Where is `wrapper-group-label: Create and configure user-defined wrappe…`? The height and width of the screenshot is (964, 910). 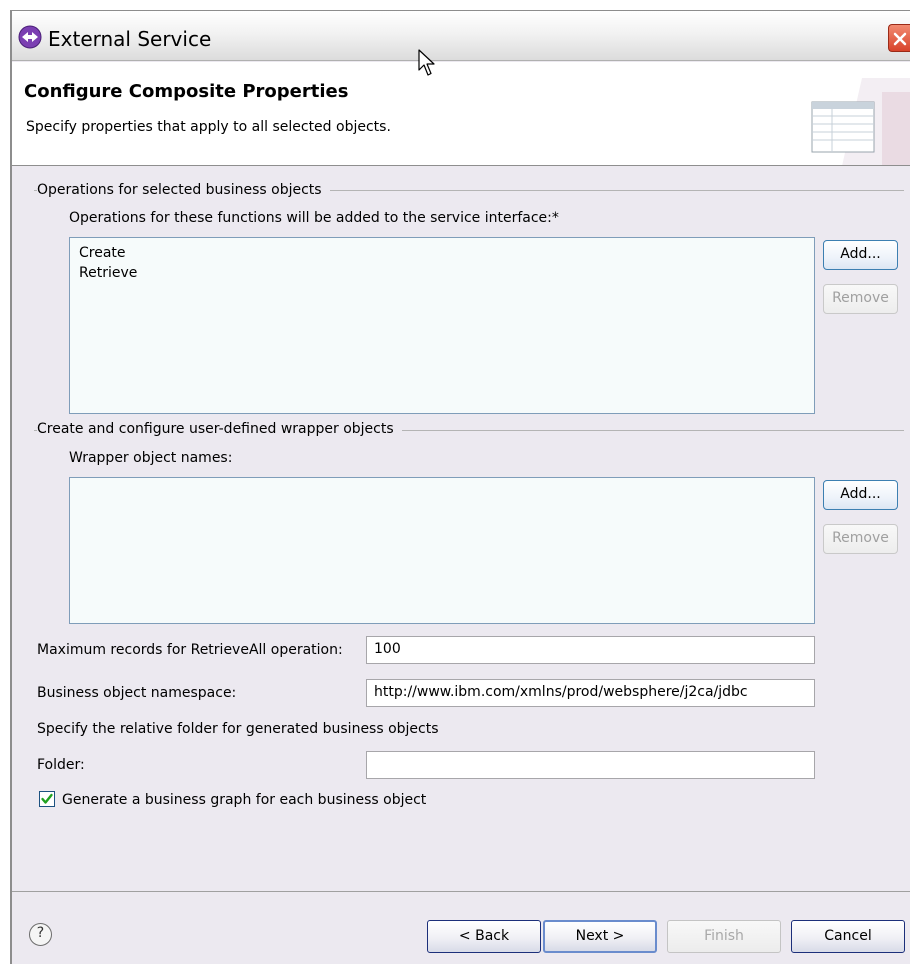 wrapper-group-label: Create and configure user-defined wrappe… is located at coordinates (219, 429).